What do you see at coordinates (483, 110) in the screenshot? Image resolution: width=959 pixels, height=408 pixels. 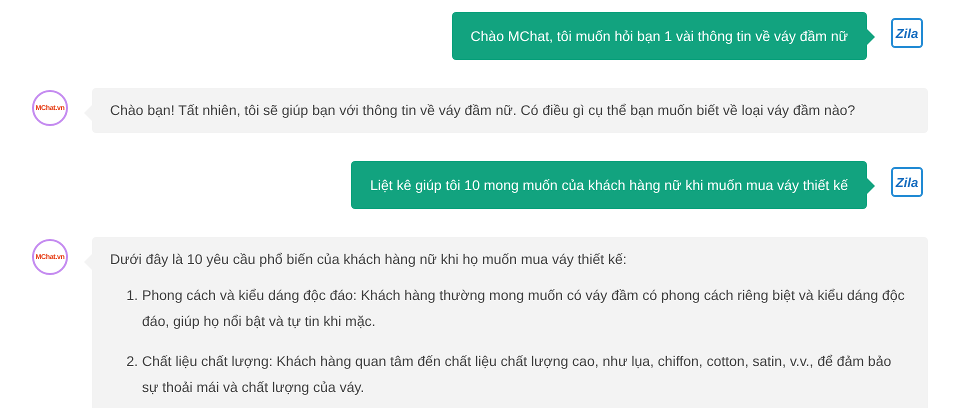 I see `message-text: Chào bạn! Tất nhiên, tôi sẽ giúp bạn với thông tin về váy đầm nữ. Có điều gì cụ thể bạn muốn biết về loại váy đầm nào?` at bounding box center [483, 110].